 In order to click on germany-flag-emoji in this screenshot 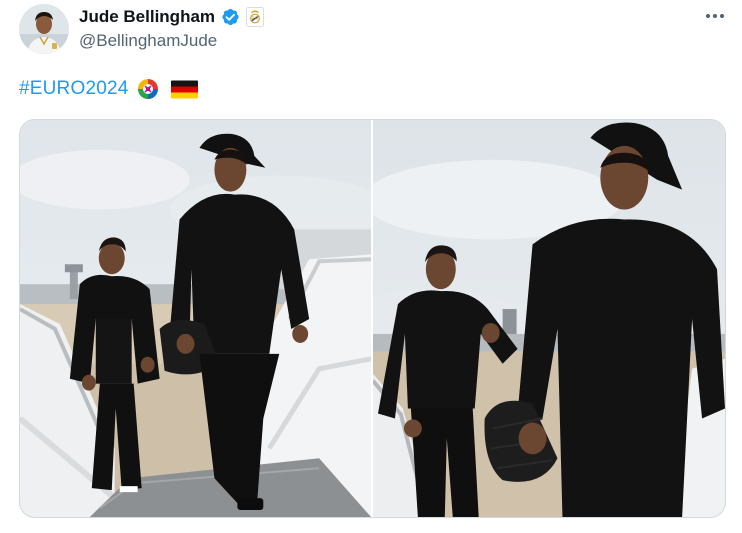, I will do `click(184, 89)`.